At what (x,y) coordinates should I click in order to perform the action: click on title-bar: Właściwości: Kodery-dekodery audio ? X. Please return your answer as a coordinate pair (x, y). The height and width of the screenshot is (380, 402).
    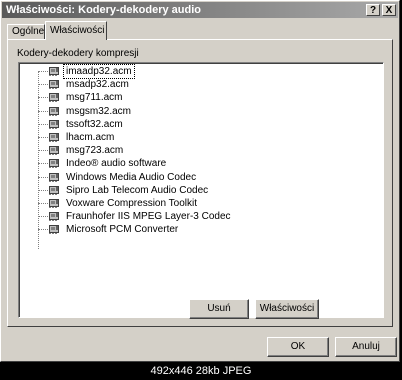
    Looking at the image, I should click on (200, 10).